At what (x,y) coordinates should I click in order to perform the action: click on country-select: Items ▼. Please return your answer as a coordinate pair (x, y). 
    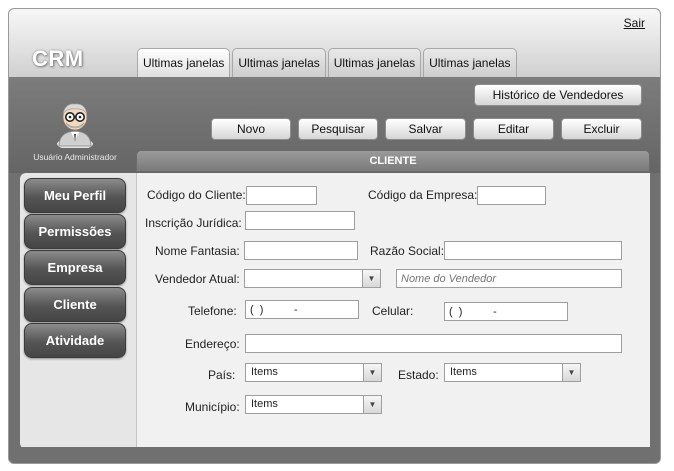
    Looking at the image, I should click on (313, 372).